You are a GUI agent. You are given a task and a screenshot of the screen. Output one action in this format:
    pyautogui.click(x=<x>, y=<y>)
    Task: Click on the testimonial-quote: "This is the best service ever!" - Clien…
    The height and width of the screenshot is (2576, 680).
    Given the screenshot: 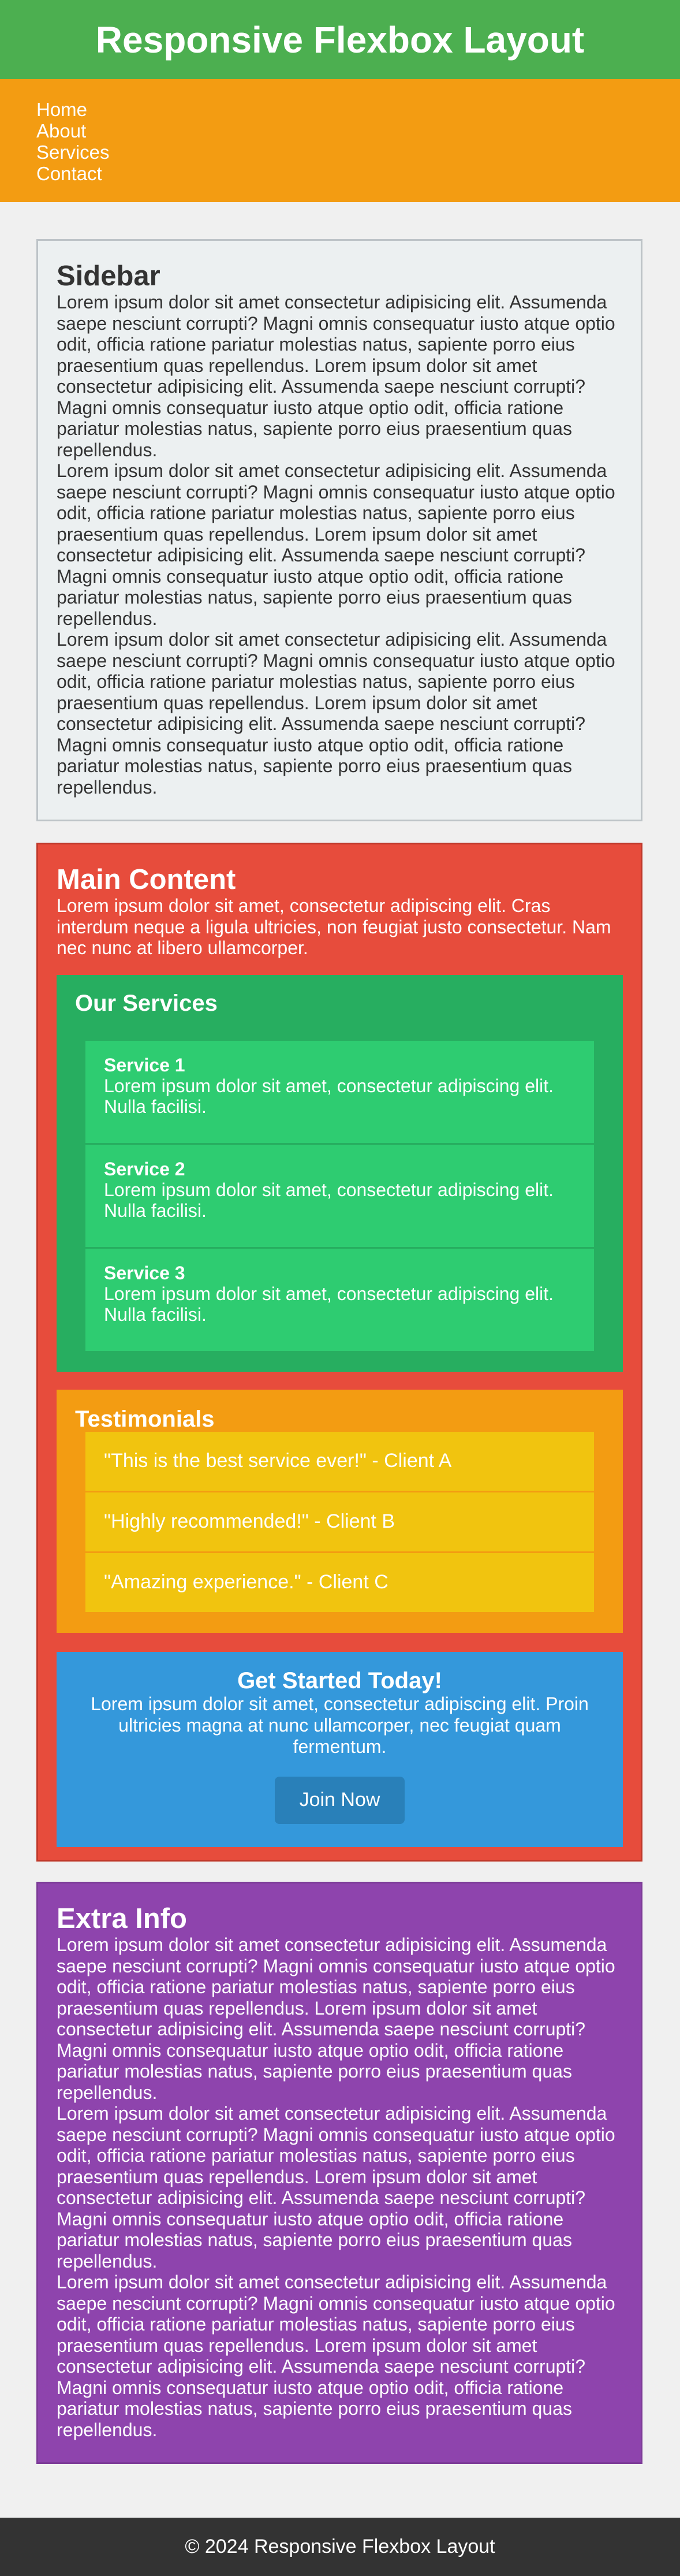 What is the action you would take?
    pyautogui.click(x=339, y=1461)
    